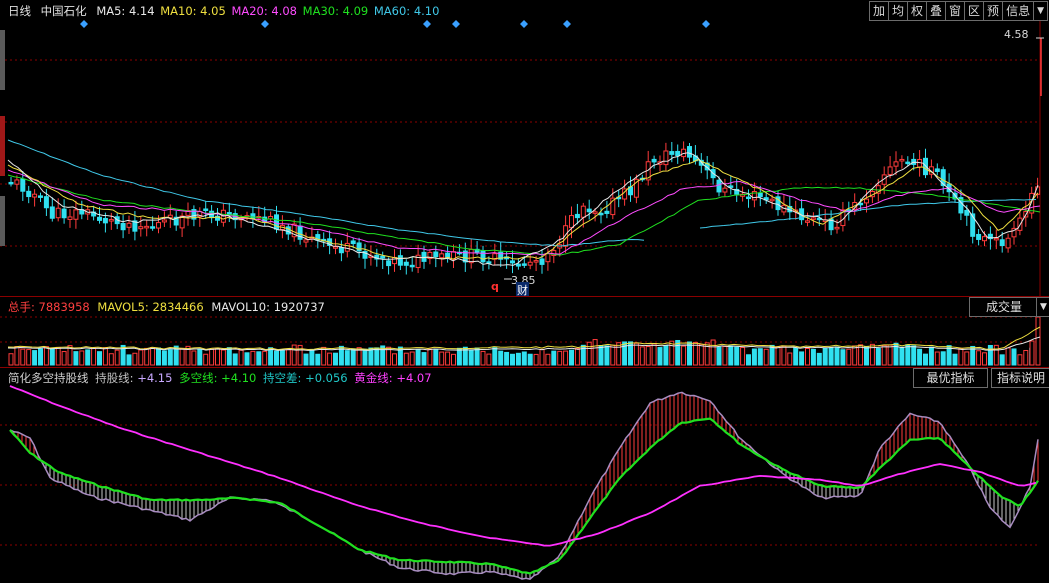 Image resolution: width=1049 pixels, height=583 pixels. I want to click on period-label: 日线, so click(19, 11).